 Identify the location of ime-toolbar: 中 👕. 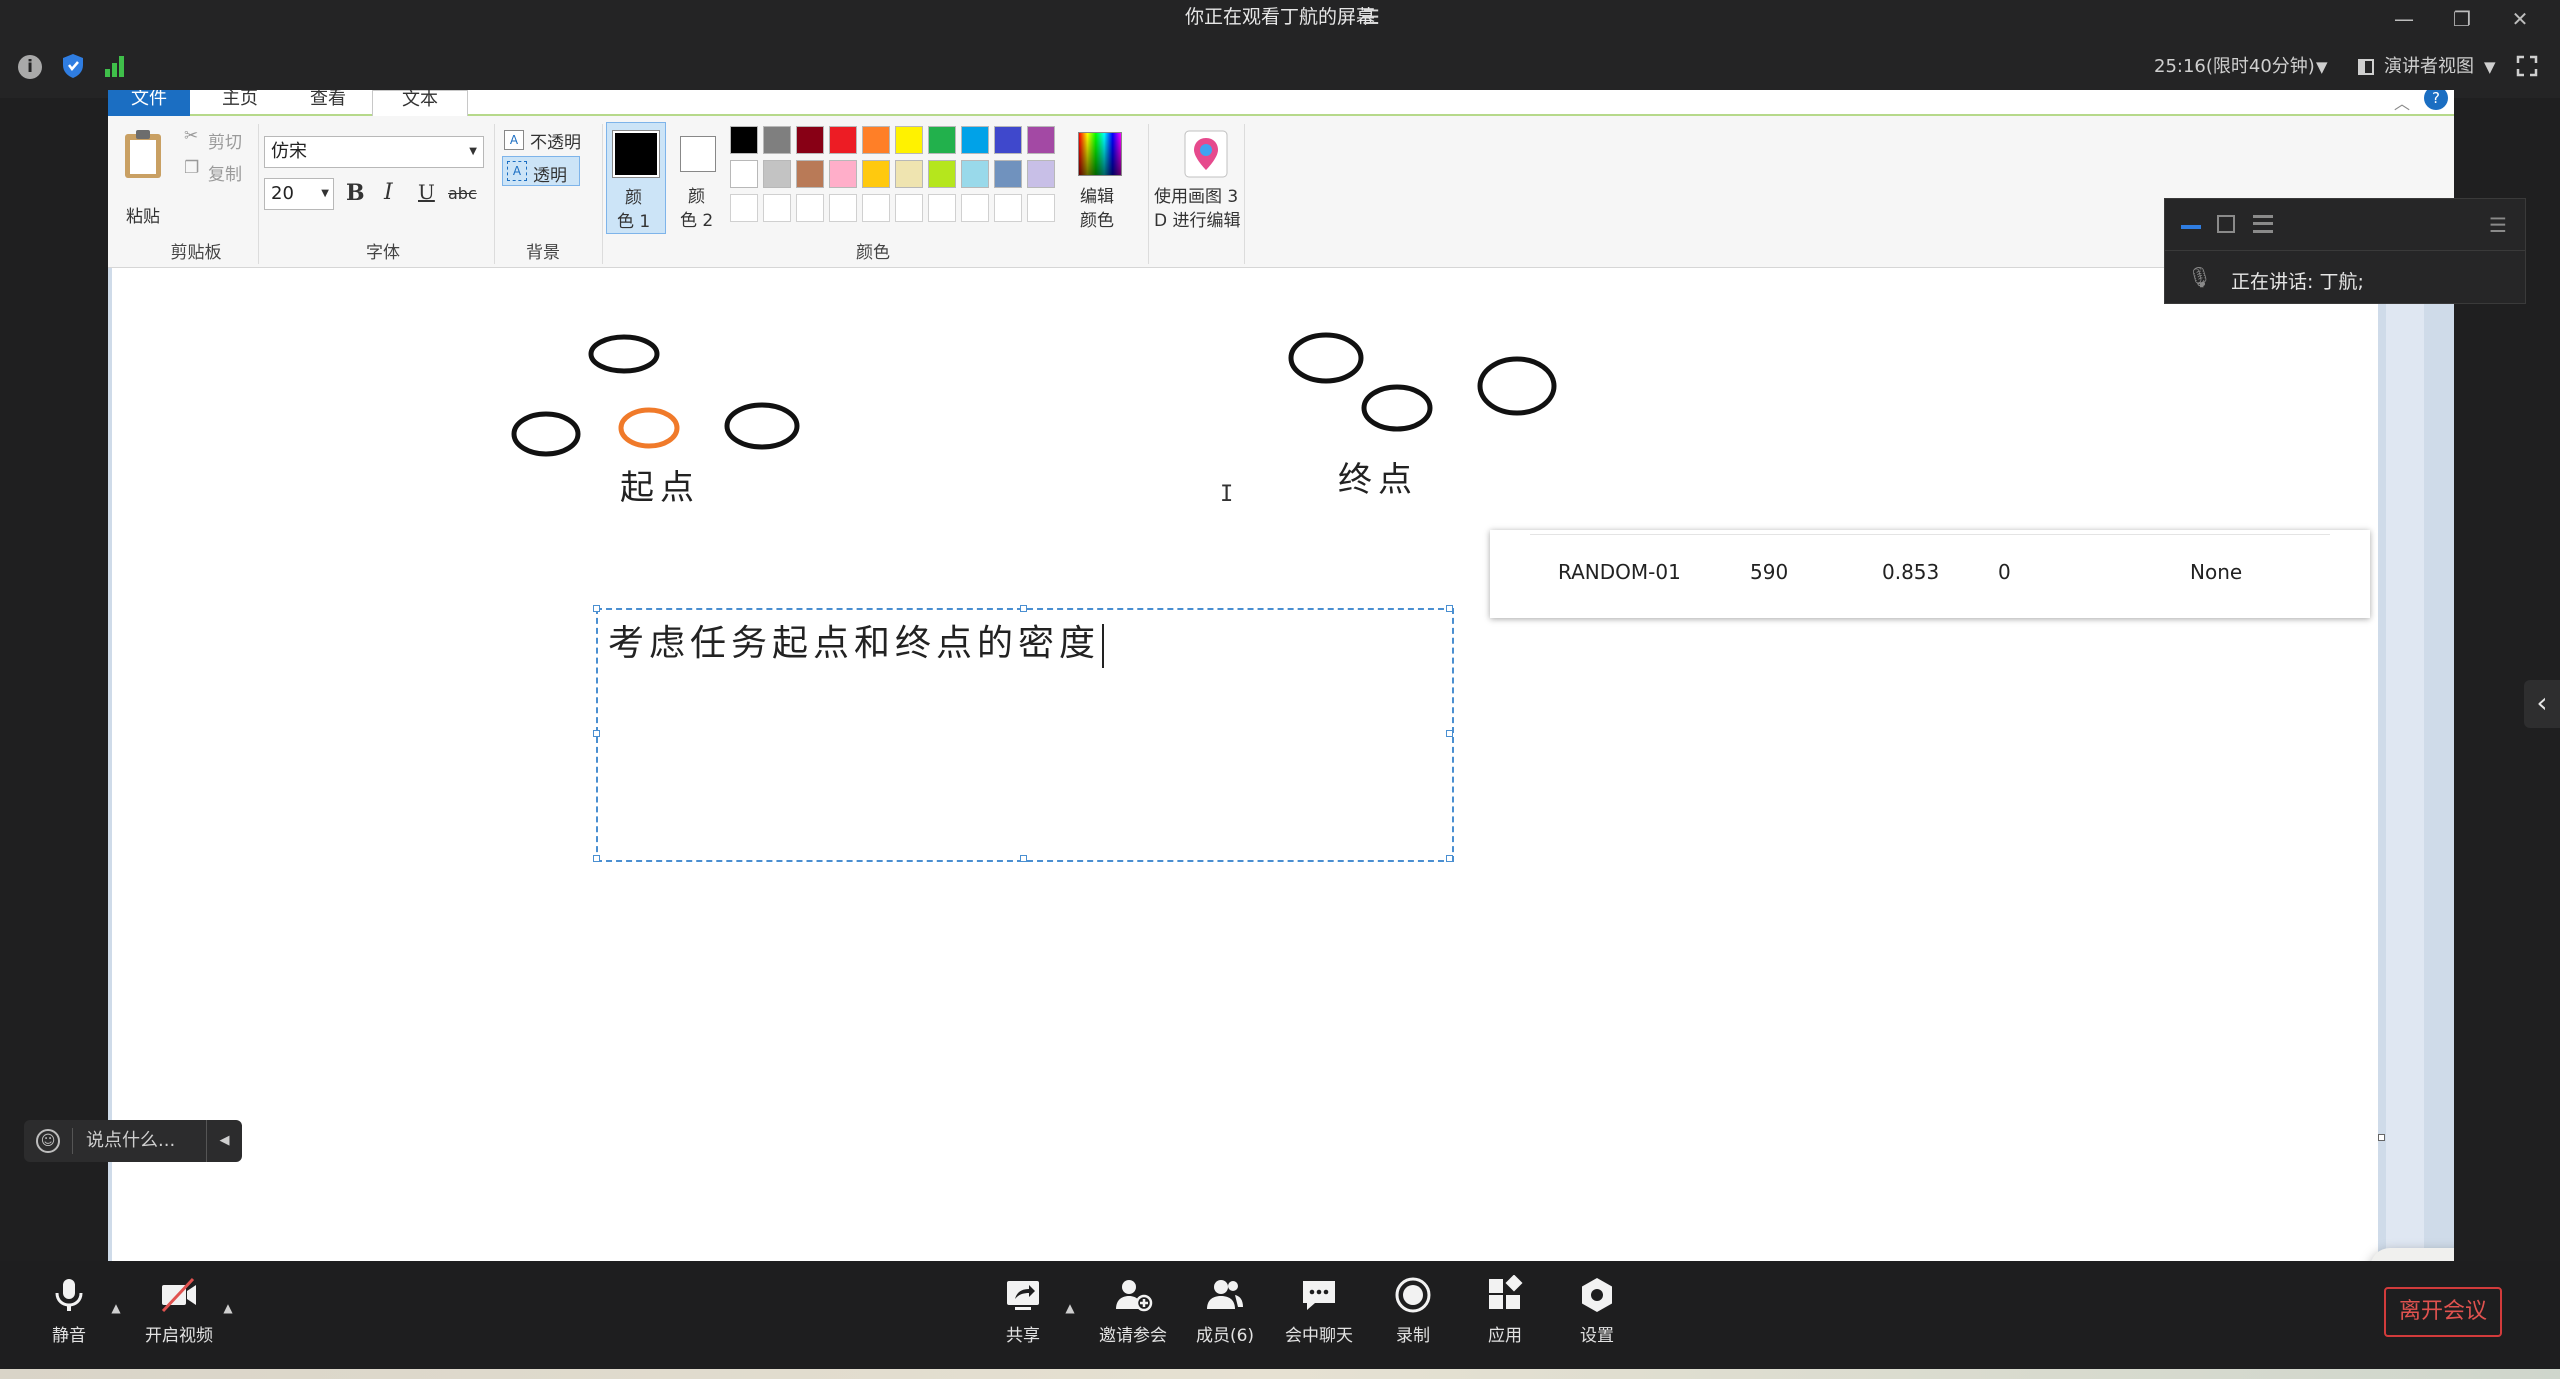
(2412, 1254).